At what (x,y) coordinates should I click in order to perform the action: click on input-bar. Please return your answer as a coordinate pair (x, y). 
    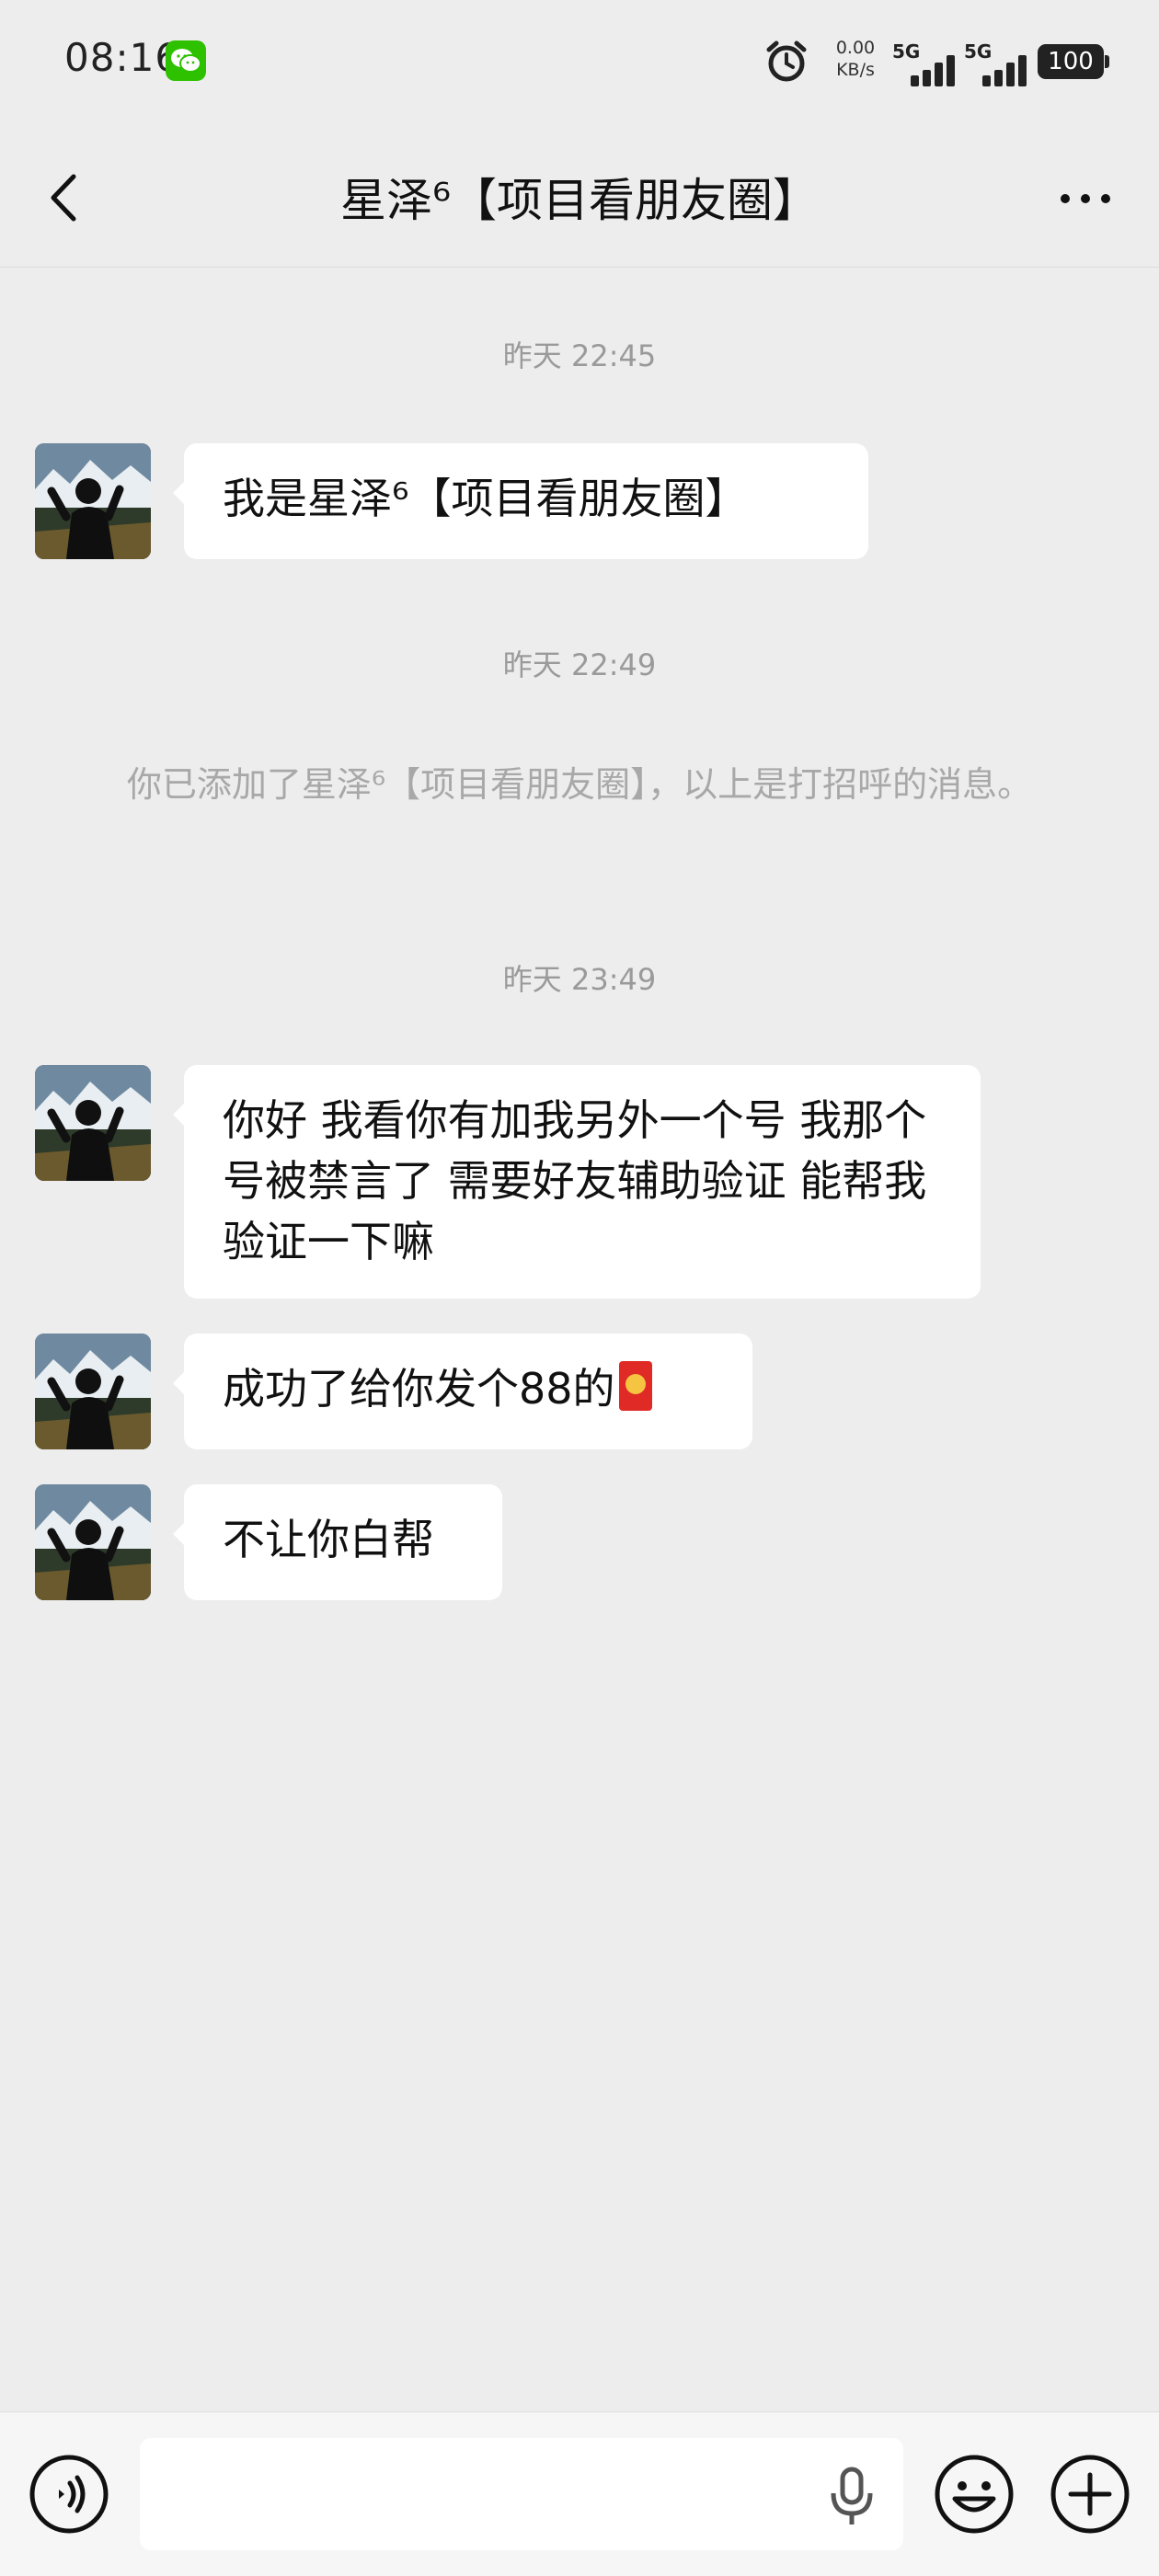
    Looking at the image, I should click on (579, 2494).